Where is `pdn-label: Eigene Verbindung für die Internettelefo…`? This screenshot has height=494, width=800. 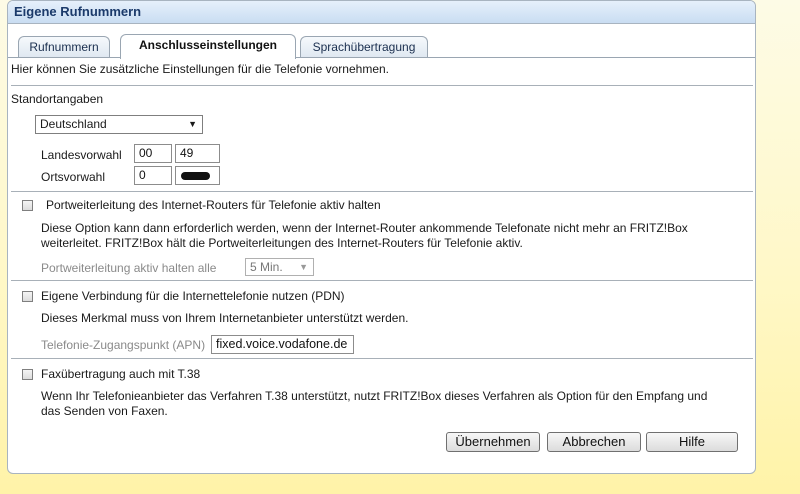 pdn-label: Eigene Verbindung für die Internettelefo… is located at coordinates (193, 296).